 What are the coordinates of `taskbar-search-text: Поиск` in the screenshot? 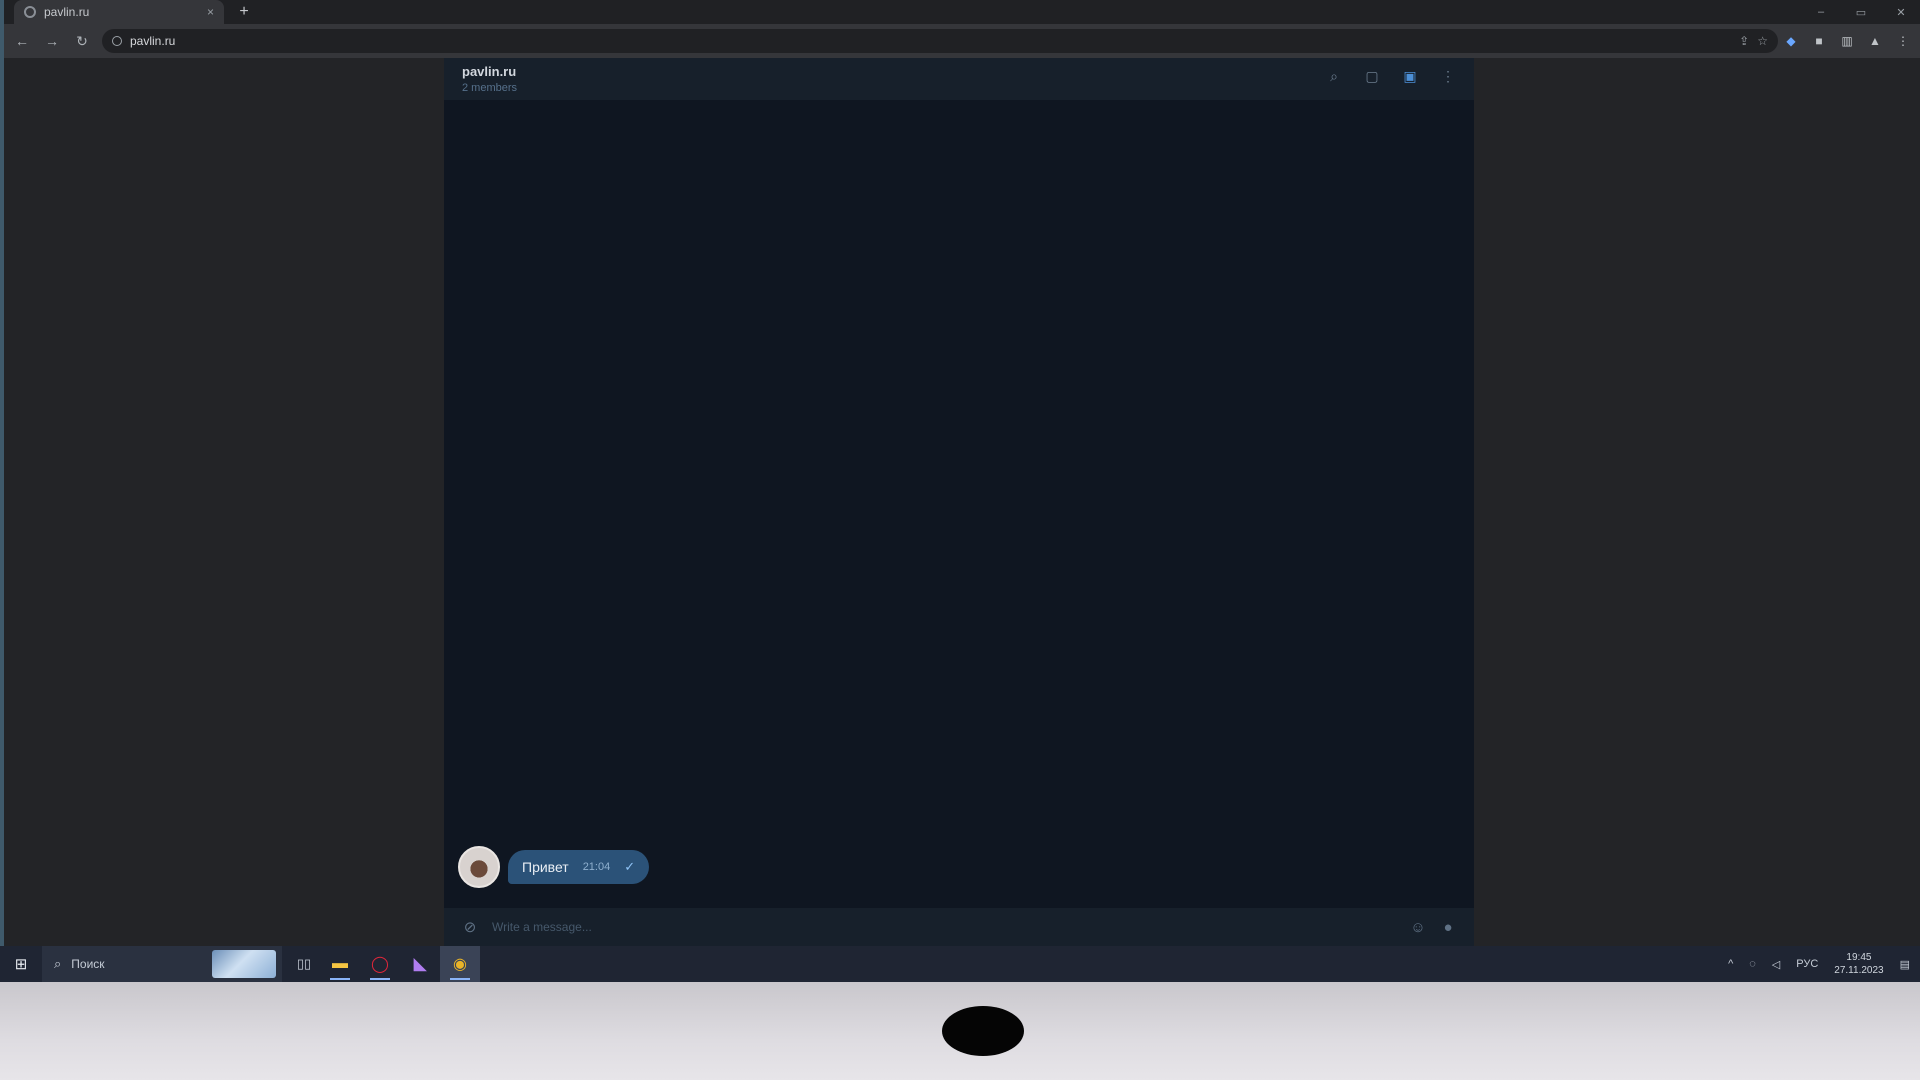 It's located at (88, 964).